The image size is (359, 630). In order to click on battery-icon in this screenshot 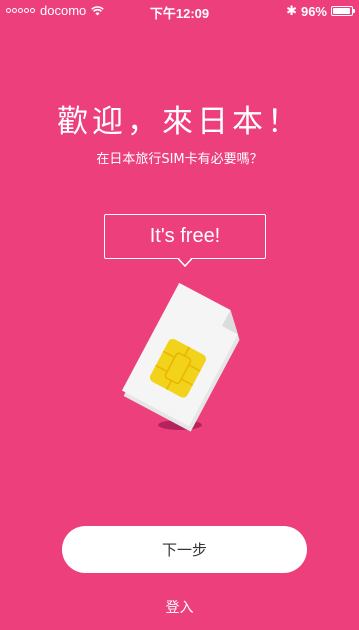, I will do `click(343, 11)`.